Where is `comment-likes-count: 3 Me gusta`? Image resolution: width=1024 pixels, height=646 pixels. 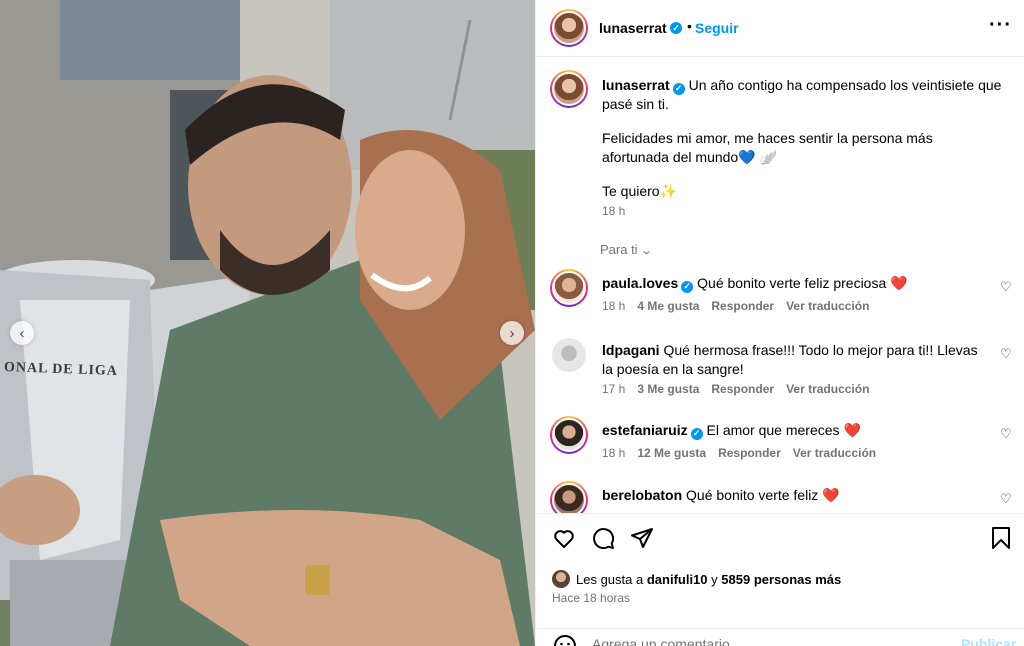 comment-likes-count: 3 Me gusta is located at coordinates (668, 389).